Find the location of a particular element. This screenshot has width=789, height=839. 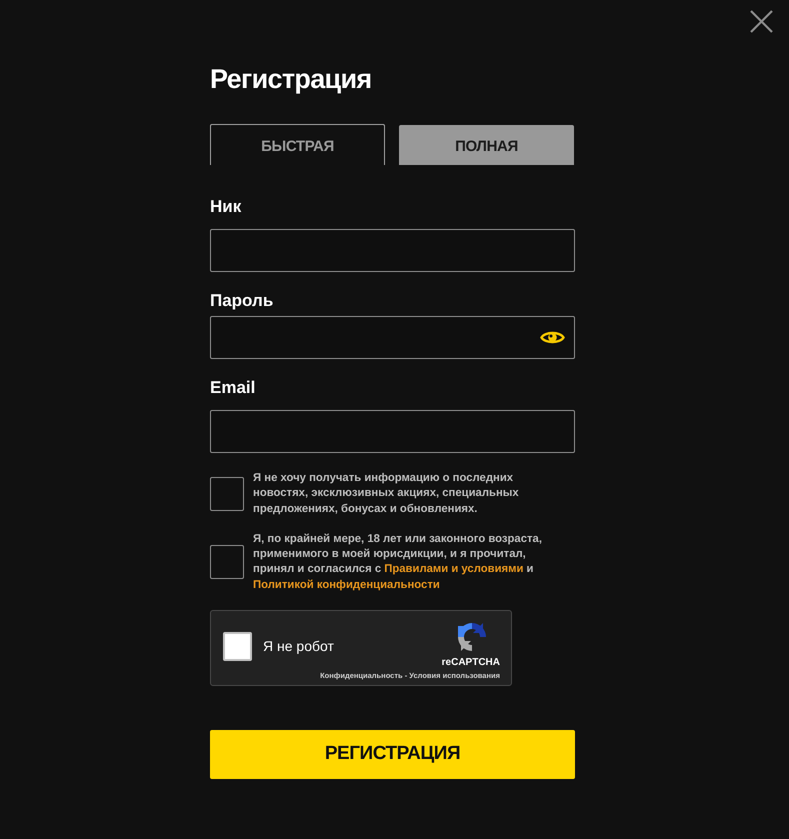

consent-text: Я, по крайней мере, 18 лет или законного возраста, применимого в моей юрисдикции, и я прочитал, принял и согласился с Правилами и условиями и Политикой конфиденциальности is located at coordinates (398, 562).